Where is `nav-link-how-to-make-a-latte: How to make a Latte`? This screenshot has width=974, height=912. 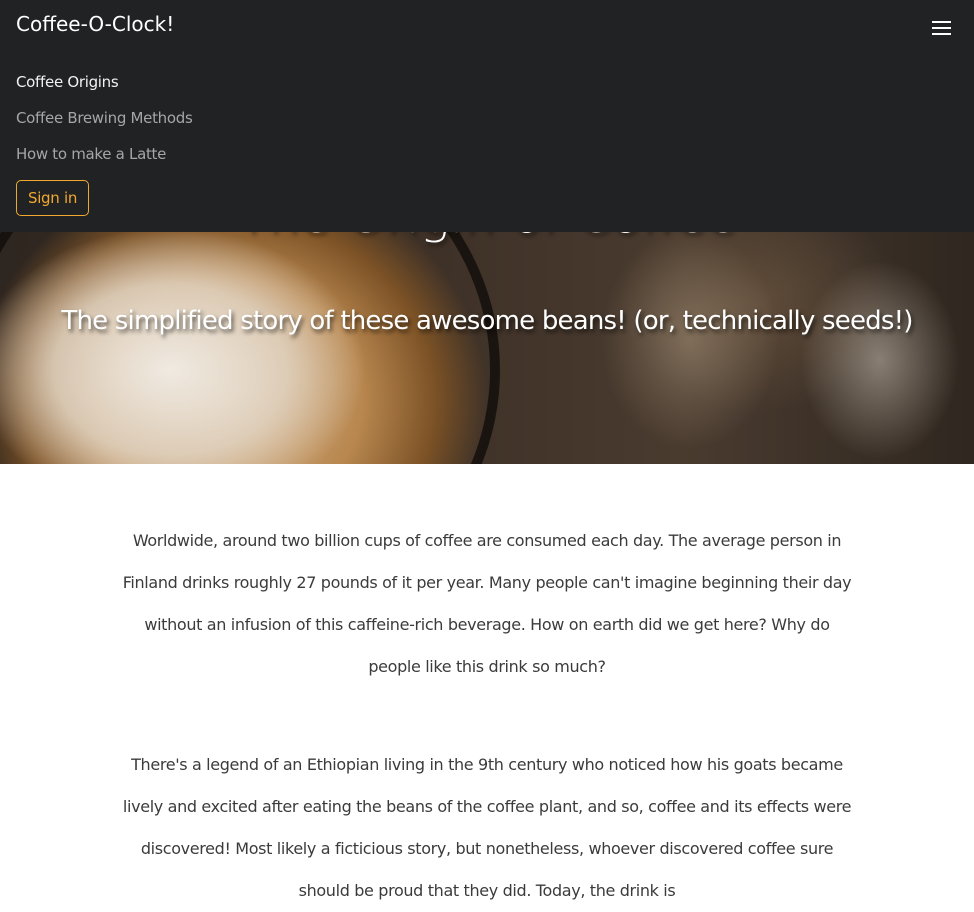
nav-link-how-to-make-a-latte: How to make a Latte is located at coordinates (91, 154).